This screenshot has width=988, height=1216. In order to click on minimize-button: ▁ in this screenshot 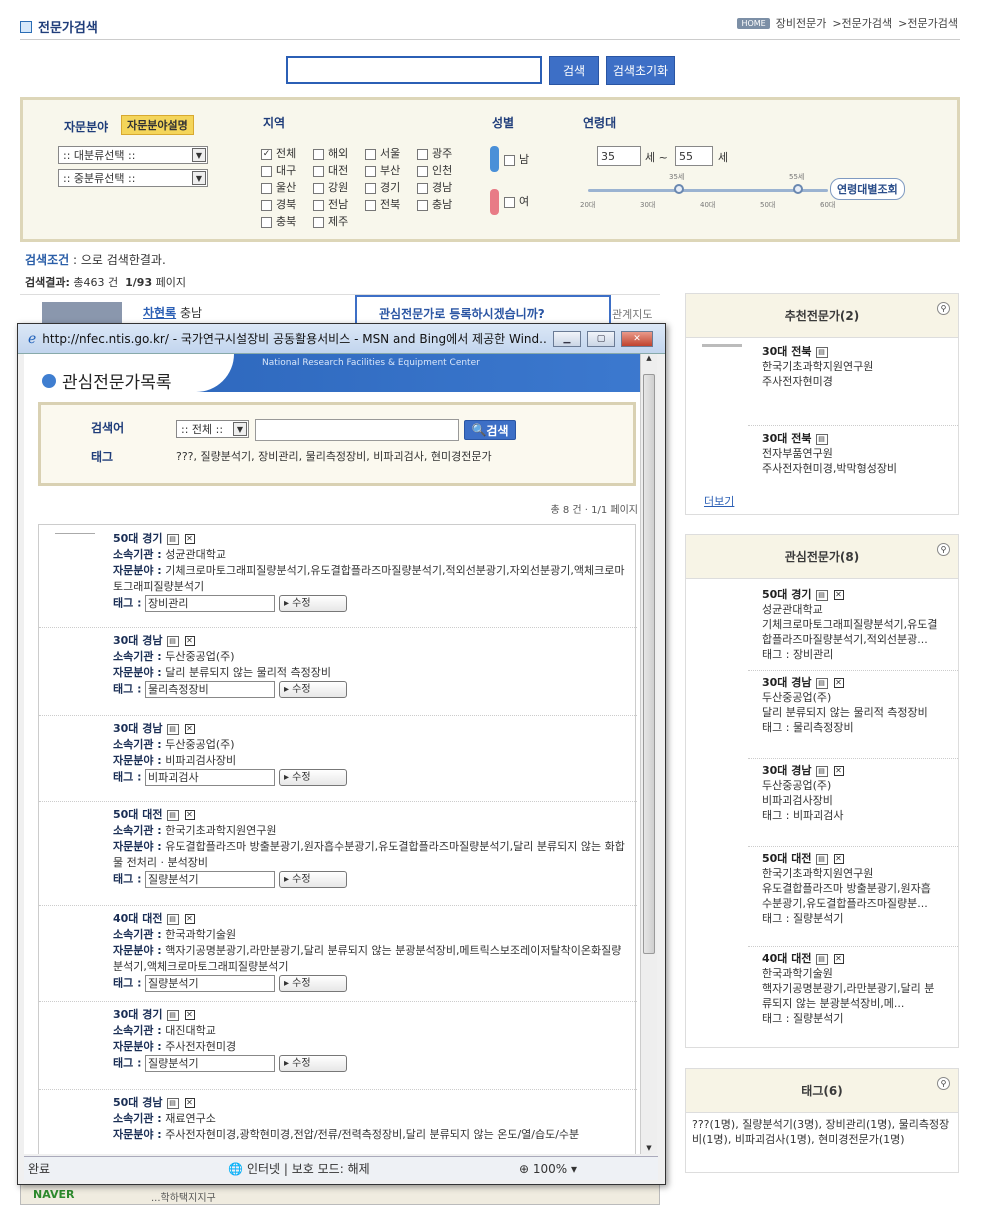, I will do `click(567, 338)`.